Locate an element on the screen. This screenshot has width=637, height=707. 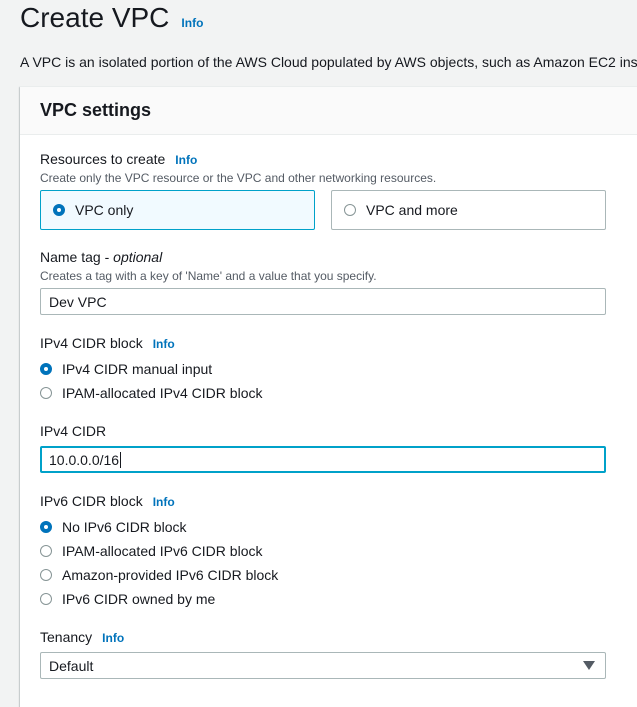
radio-ipv4-manual: IPv4 CIDR manual input is located at coordinates (126, 369).